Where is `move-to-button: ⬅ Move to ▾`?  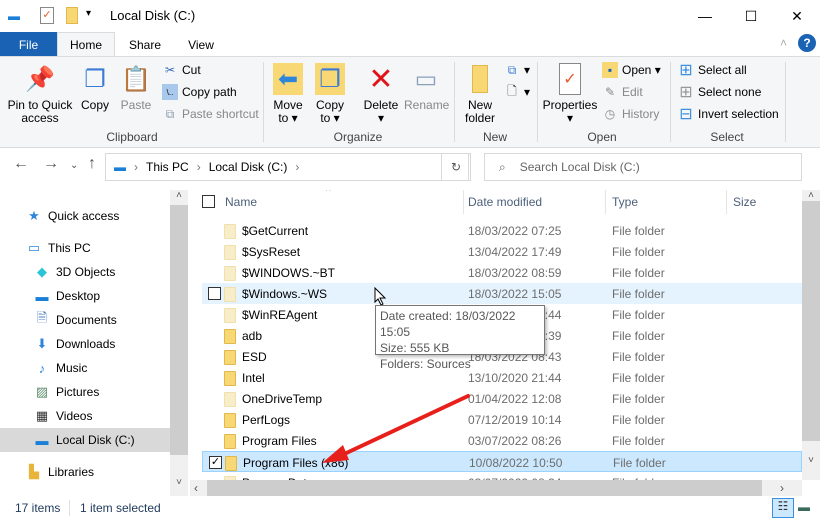 move-to-button: ⬅ Move to ▾ is located at coordinates (288, 94).